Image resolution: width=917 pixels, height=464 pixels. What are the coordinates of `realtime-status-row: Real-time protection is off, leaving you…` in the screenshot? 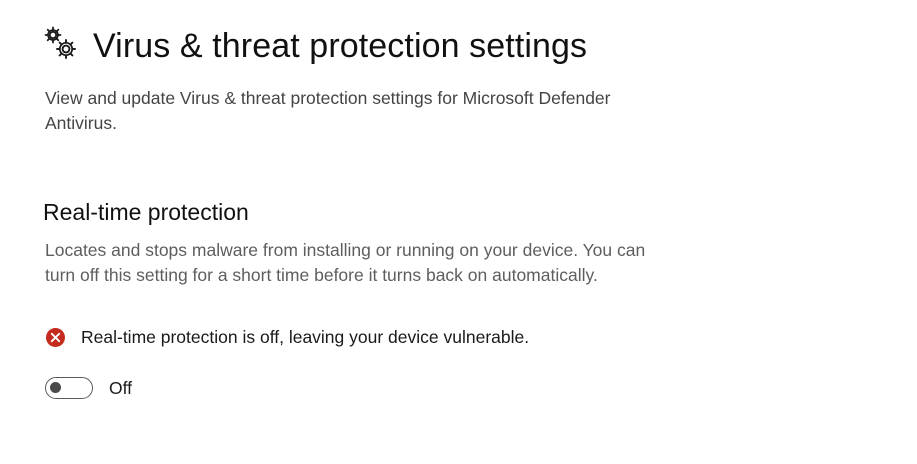 It's located at (287, 337).